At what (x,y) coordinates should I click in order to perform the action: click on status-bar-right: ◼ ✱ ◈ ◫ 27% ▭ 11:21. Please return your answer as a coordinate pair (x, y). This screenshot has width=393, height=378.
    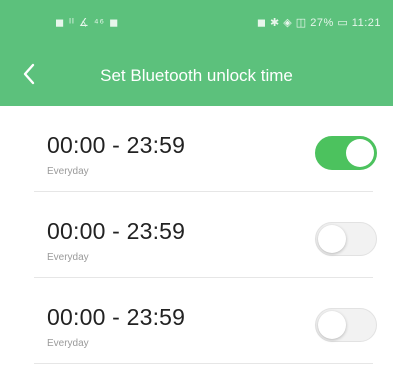
    Looking at the image, I should click on (318, 23).